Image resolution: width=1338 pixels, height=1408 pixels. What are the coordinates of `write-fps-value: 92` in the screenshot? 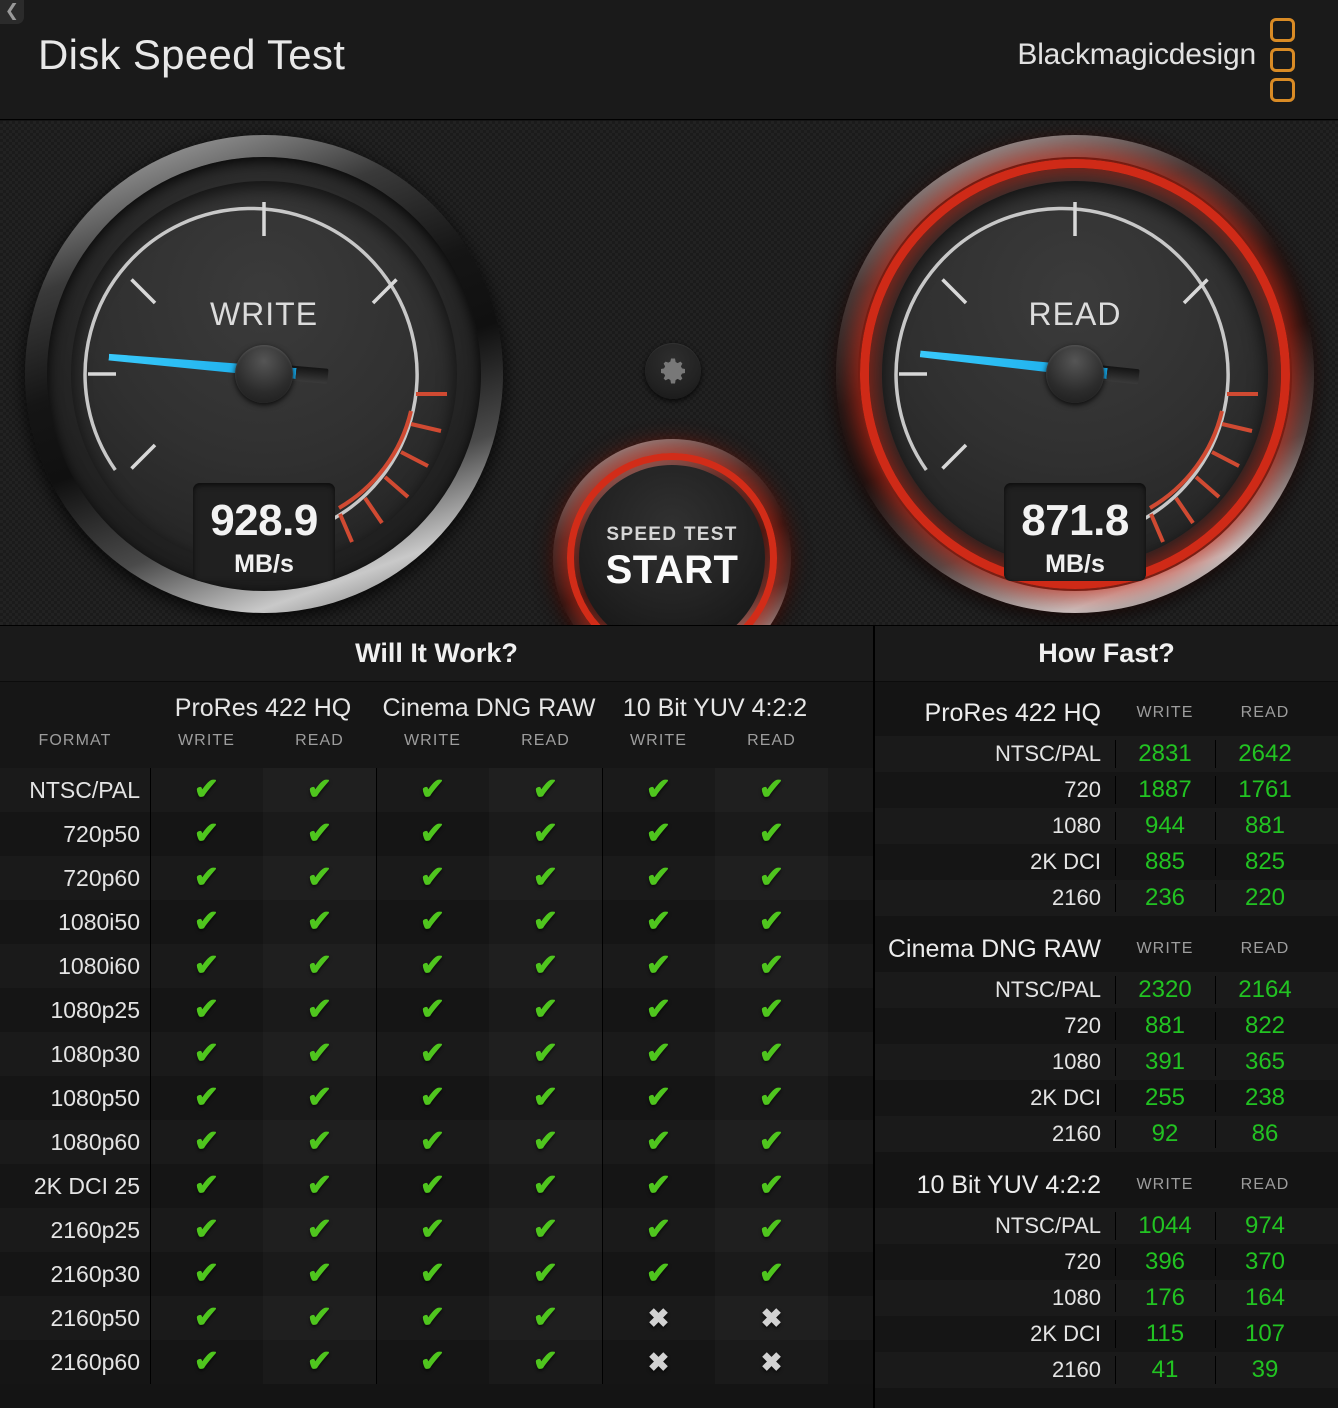 It's located at (1165, 1134).